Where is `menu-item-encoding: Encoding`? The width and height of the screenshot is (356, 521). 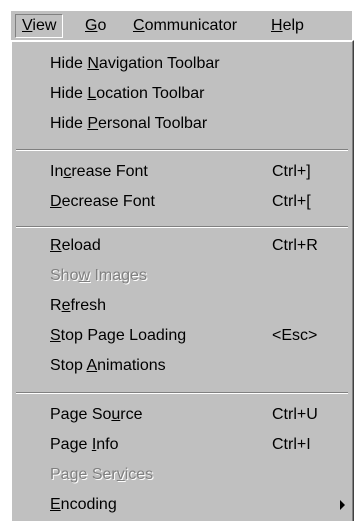
menu-item-encoding: Encoding is located at coordinates (182, 505).